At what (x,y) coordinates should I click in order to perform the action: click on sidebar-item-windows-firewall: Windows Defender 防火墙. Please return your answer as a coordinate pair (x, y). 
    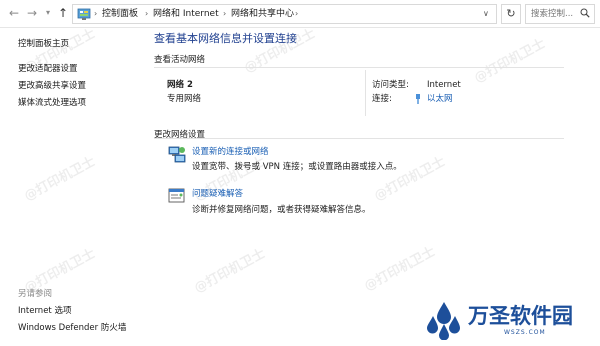
    Looking at the image, I should click on (72, 328).